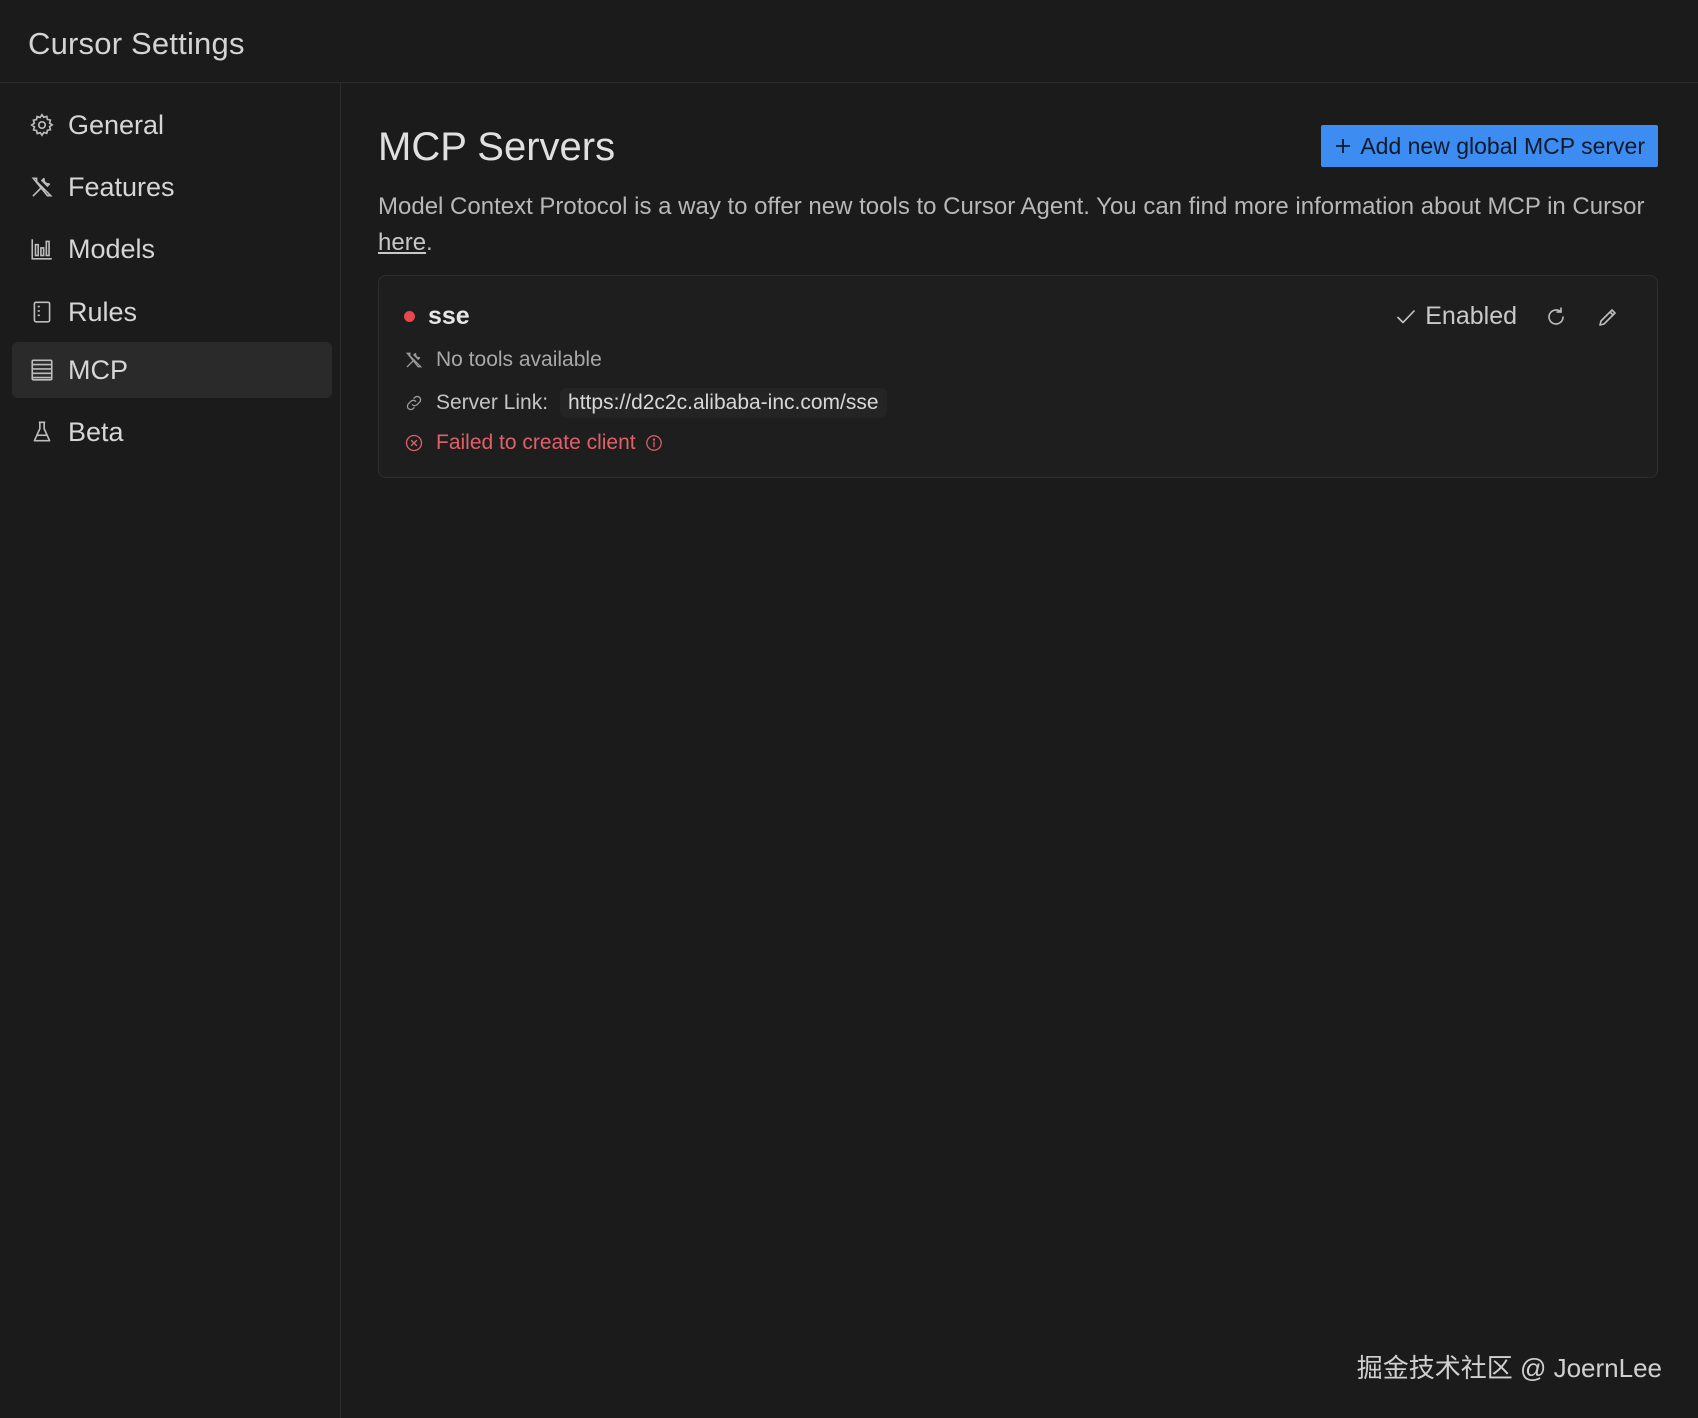 This screenshot has height=1418, width=1698. Describe the element at coordinates (519, 359) in the screenshot. I see `tools-status: No tools available` at that location.